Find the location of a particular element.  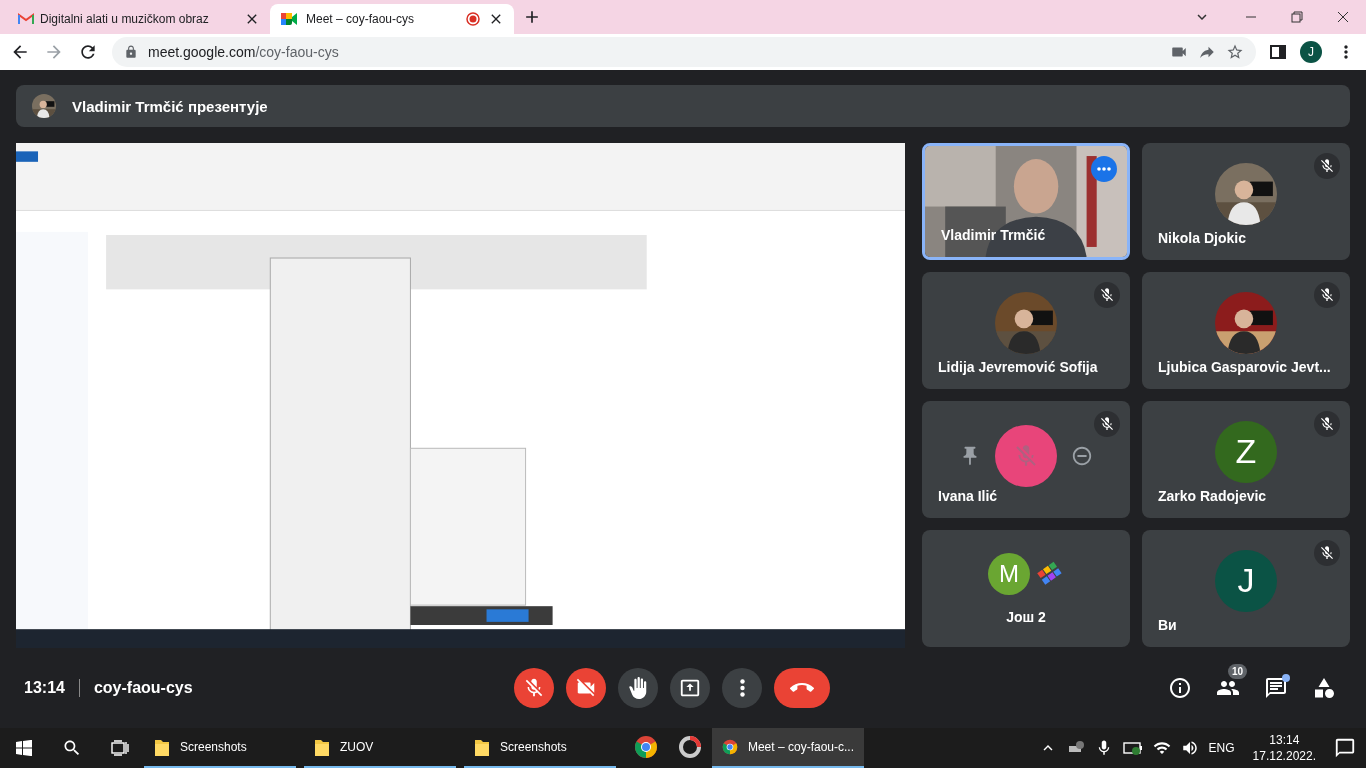

participant-tile: Ivana Ilić is located at coordinates (1026, 459).